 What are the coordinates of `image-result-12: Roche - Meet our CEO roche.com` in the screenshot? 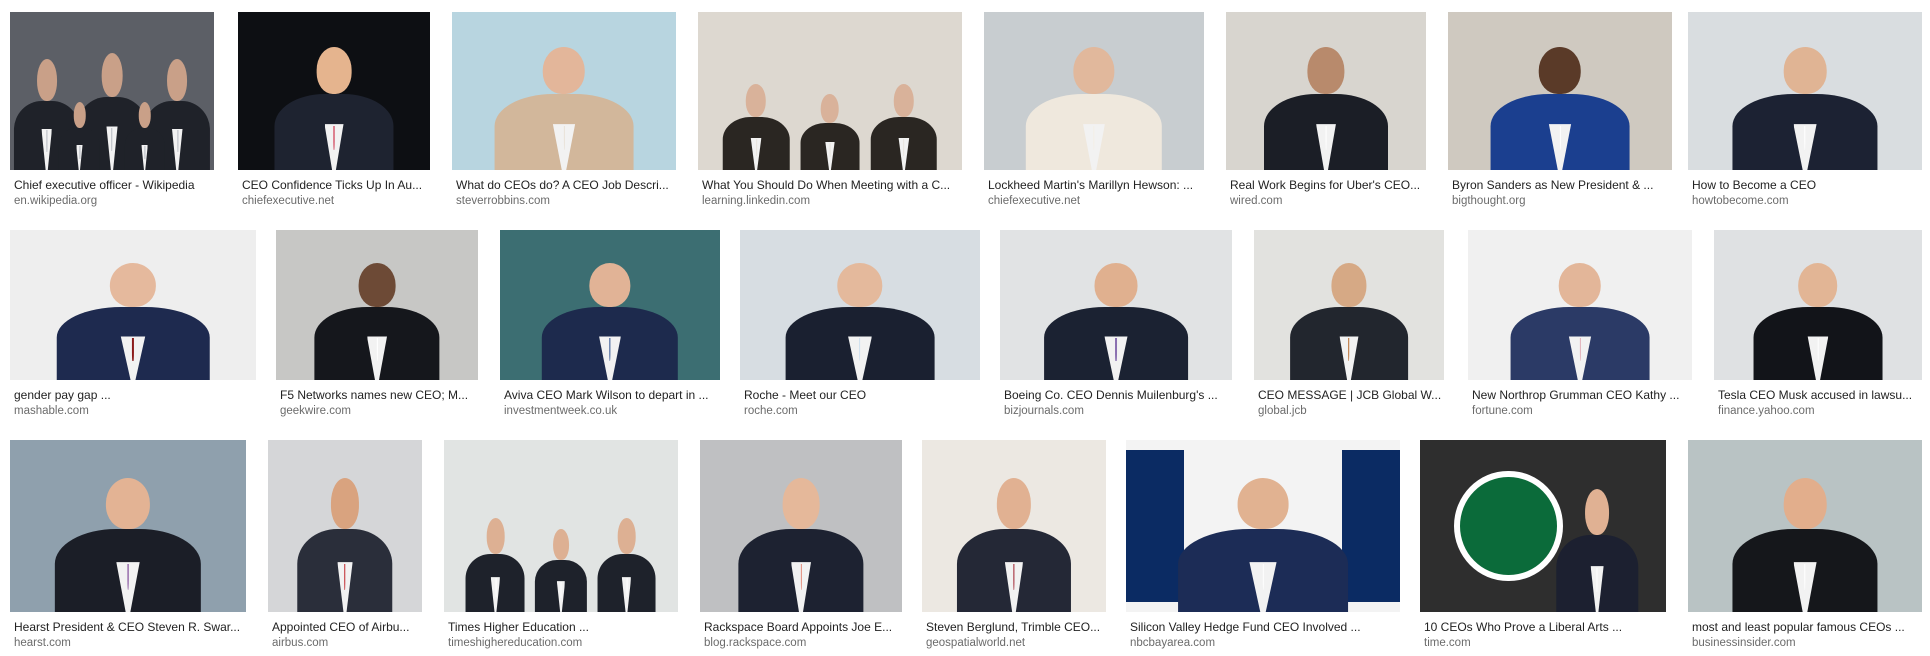 It's located at (860, 323).